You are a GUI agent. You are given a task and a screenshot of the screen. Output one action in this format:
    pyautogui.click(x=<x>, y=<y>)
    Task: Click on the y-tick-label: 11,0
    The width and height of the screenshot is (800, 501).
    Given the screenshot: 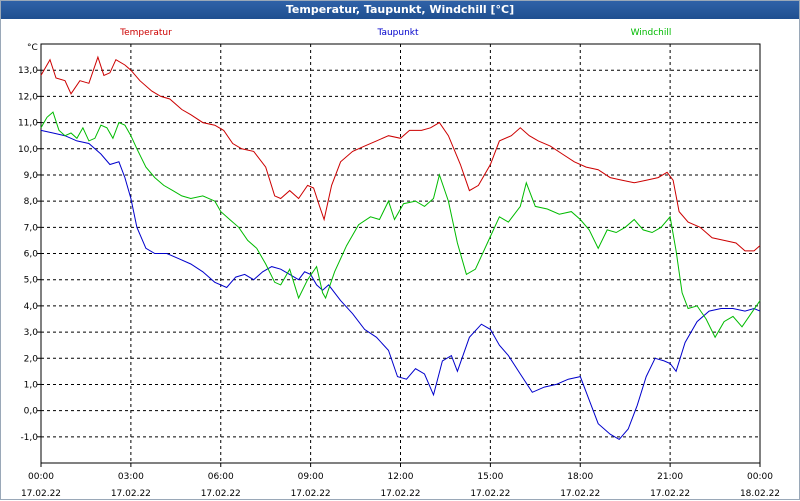 What is the action you would take?
    pyautogui.click(x=28, y=124)
    